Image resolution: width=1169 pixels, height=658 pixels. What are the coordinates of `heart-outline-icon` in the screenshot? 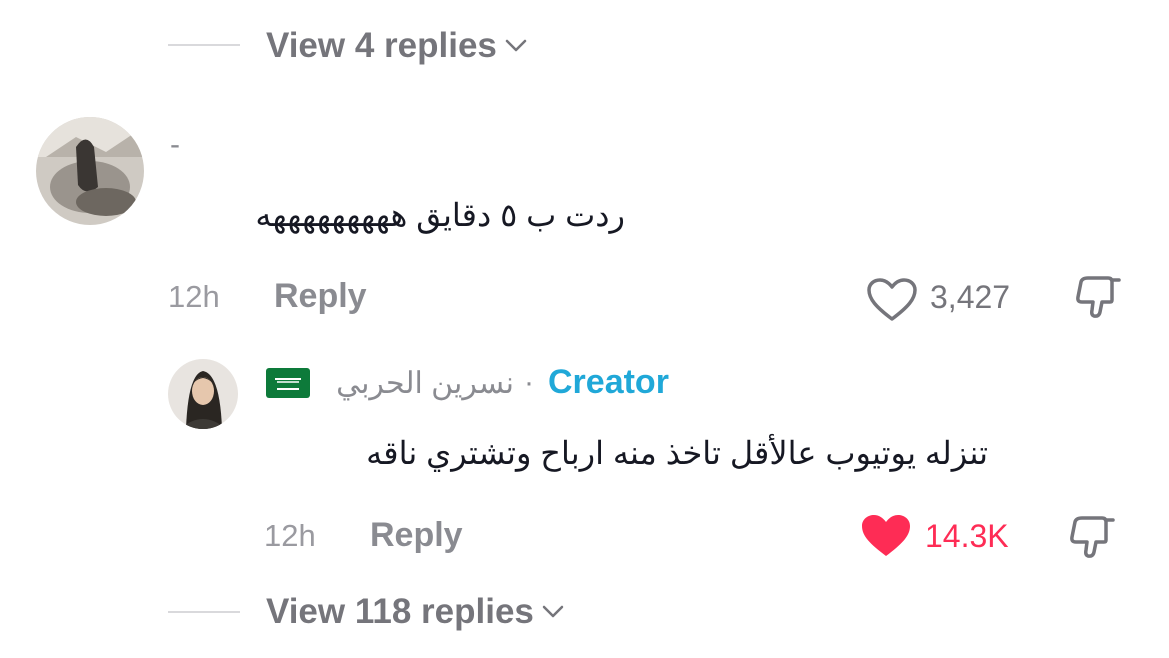 It's located at (892, 300).